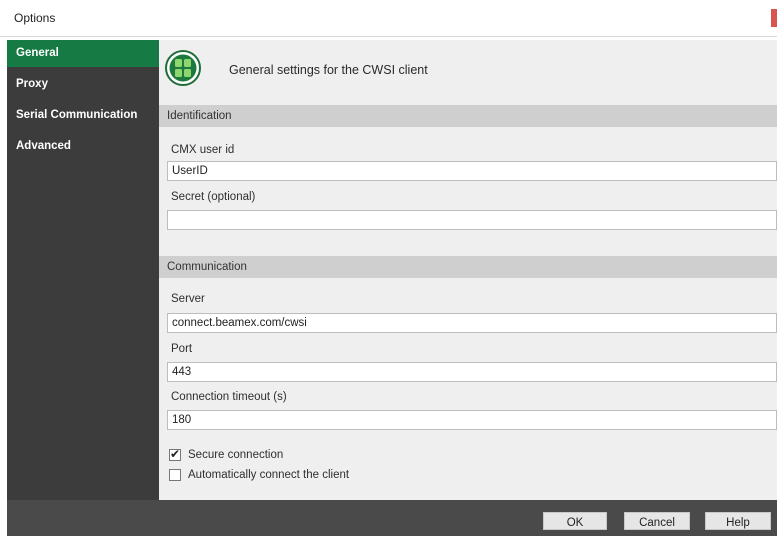  Describe the element at coordinates (83, 53) in the screenshot. I see `sidebar-item-general: General` at that location.